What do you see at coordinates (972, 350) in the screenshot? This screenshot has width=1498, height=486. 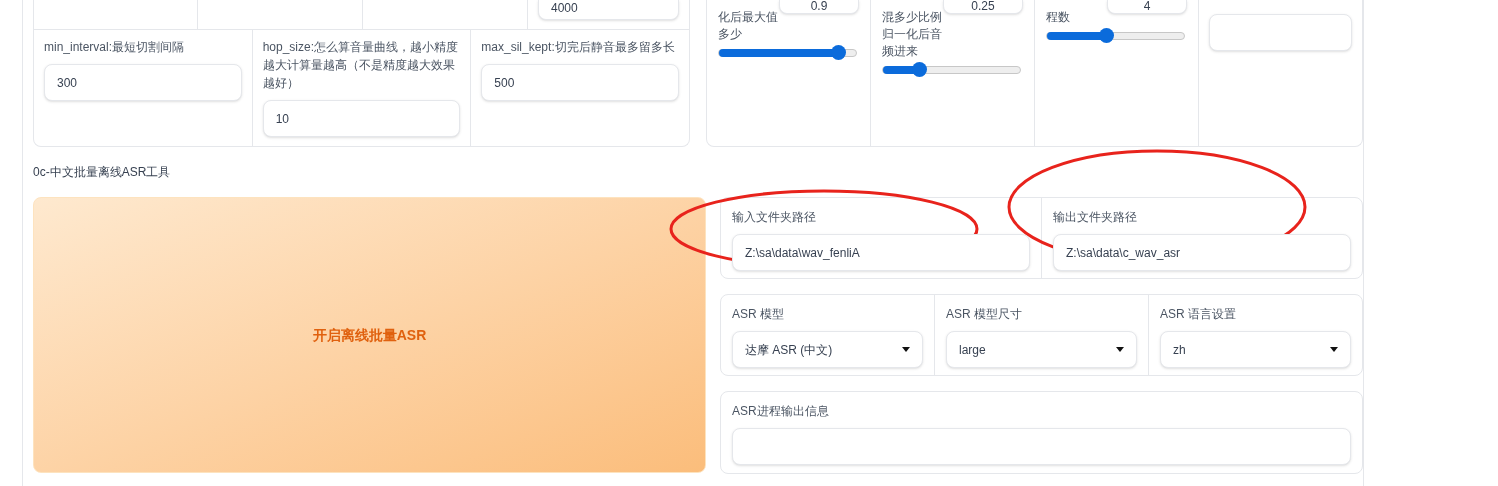 I see `dropdown-value: large` at bounding box center [972, 350].